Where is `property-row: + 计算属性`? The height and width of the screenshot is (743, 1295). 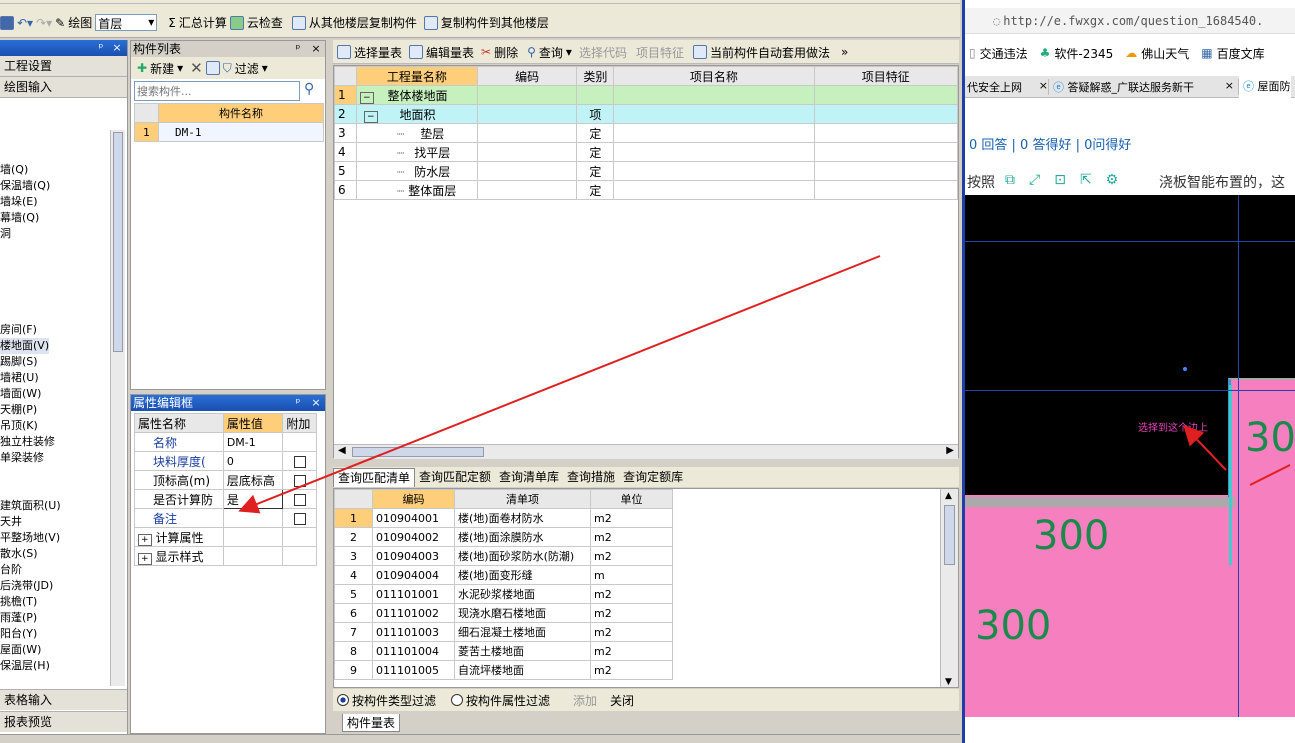 property-row: + 计算属性 is located at coordinates (225, 537).